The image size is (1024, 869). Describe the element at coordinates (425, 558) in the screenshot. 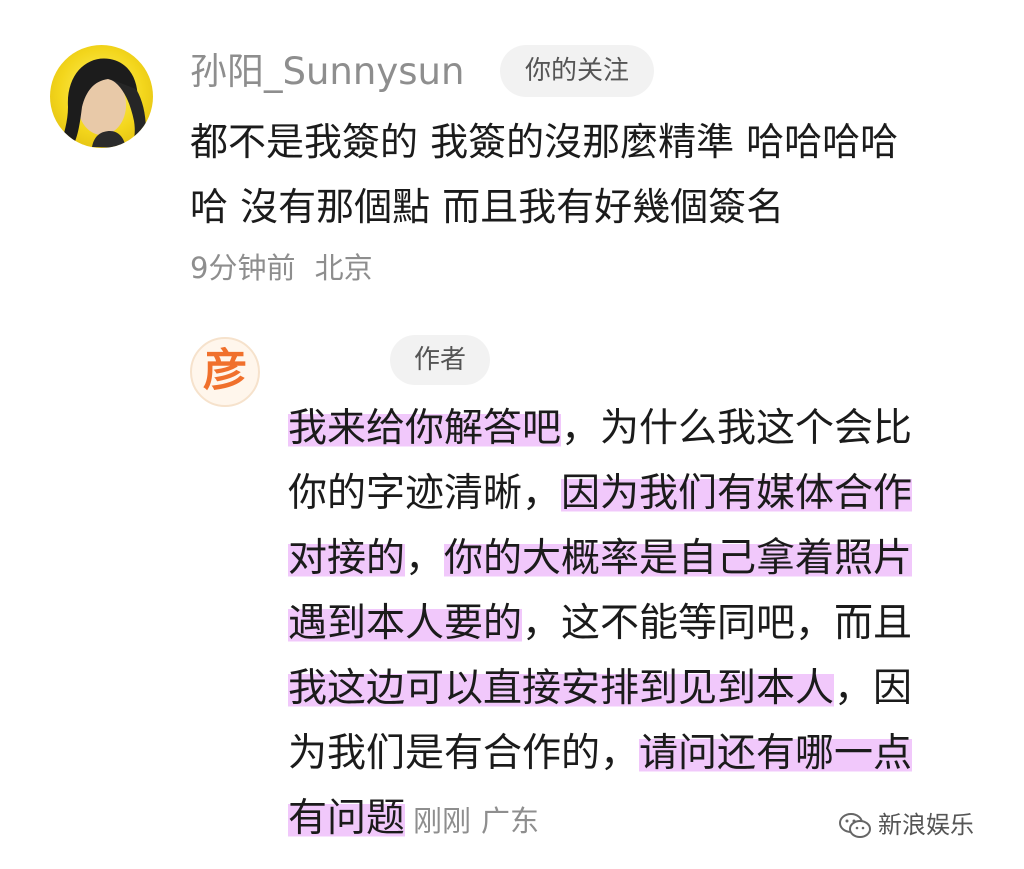

I see `reply-text-segment: ，` at that location.